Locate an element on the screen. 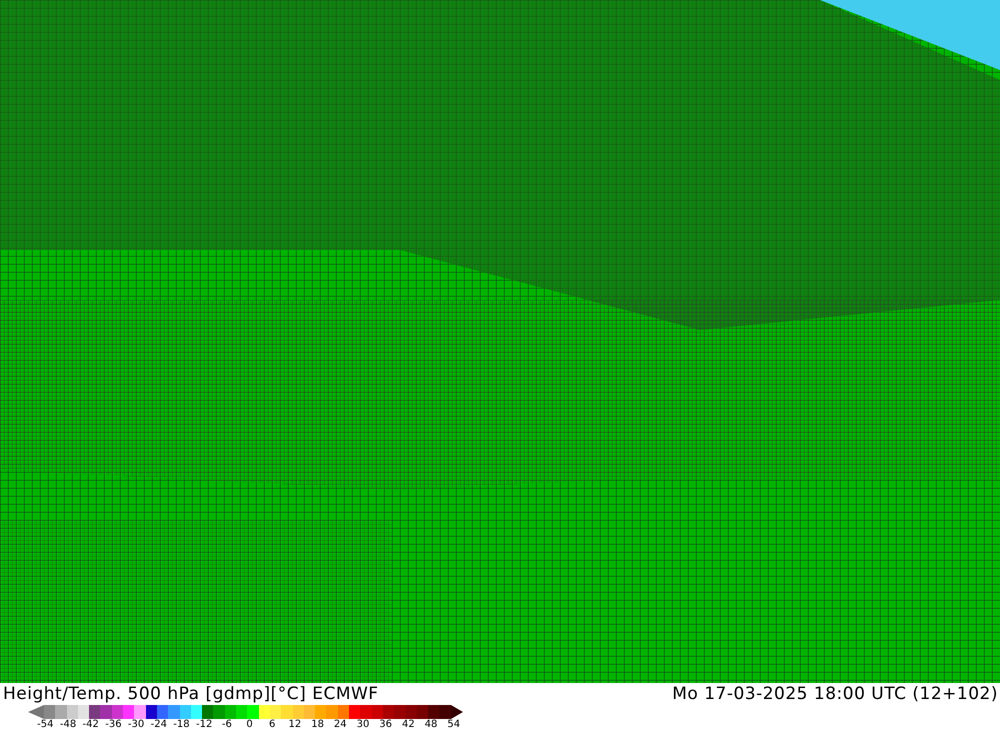 The height and width of the screenshot is (733, 1000). scale-label: 54 is located at coordinates (454, 724).